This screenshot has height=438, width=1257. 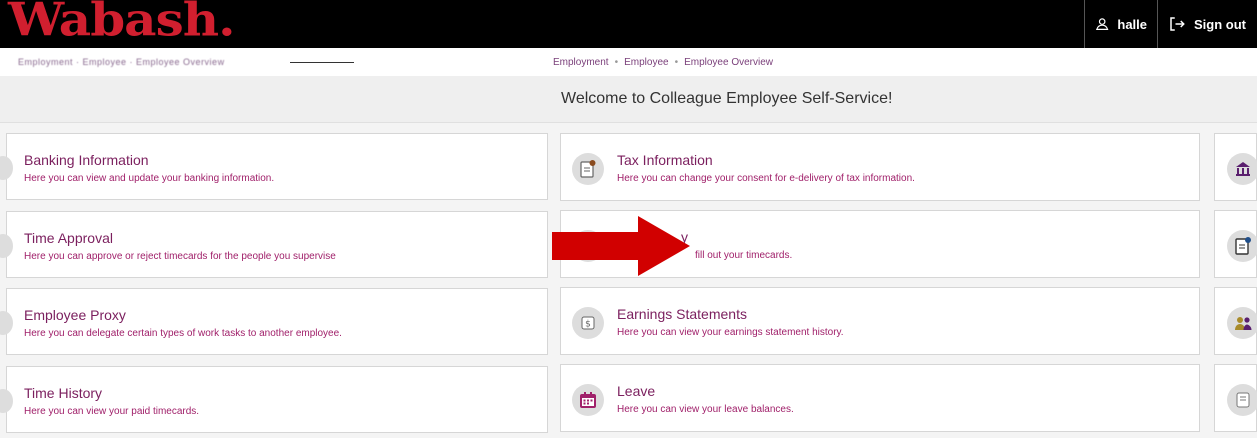 I want to click on card-description: Here you can view your paid timecards., so click(x=112, y=411).